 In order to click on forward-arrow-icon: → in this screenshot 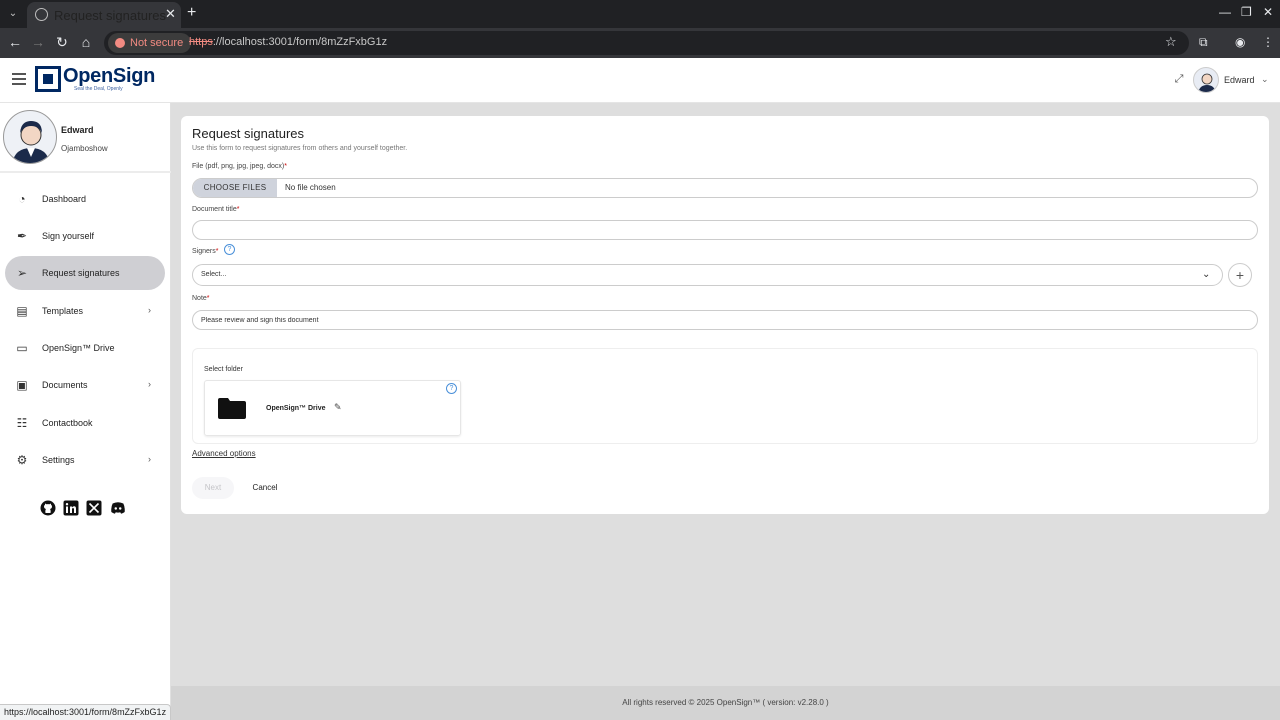, I will do `click(38, 42)`.